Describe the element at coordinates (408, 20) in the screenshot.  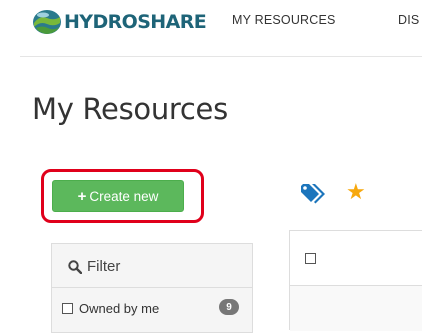
I see `nav-discover: DIS` at that location.